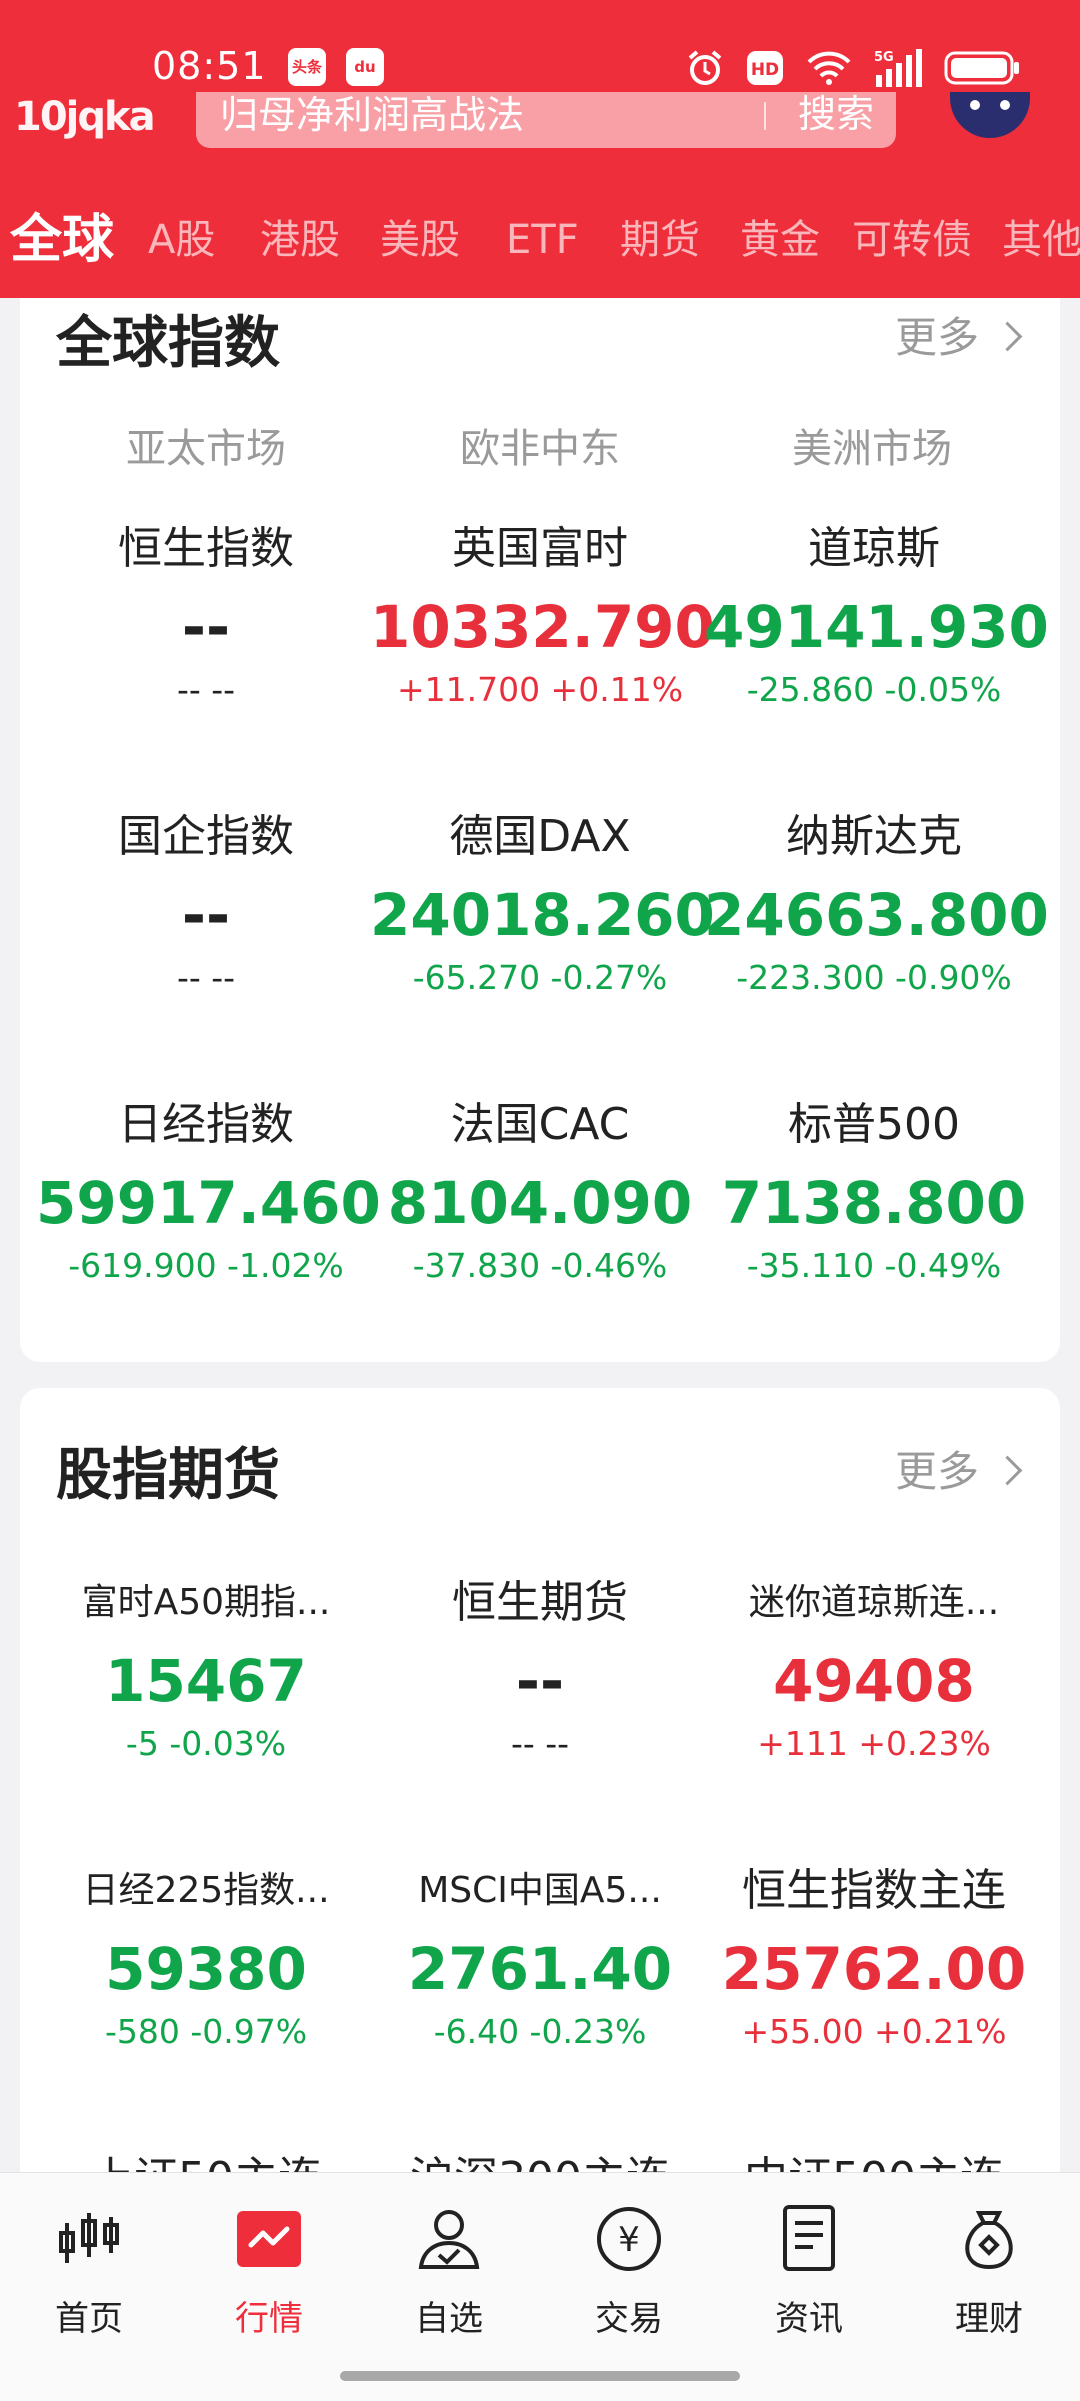 Image resolution: width=1080 pixels, height=2401 pixels. What do you see at coordinates (300, 240) in the screenshot?
I see `tab-hk: 港股` at bounding box center [300, 240].